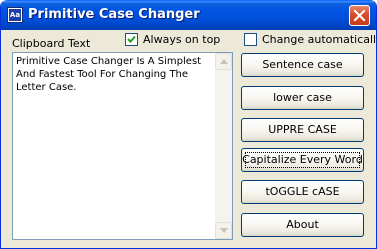 The width and height of the screenshot is (377, 249). I want to click on capitalize-every-word-button: Capitalize Every Word, so click(302, 160).